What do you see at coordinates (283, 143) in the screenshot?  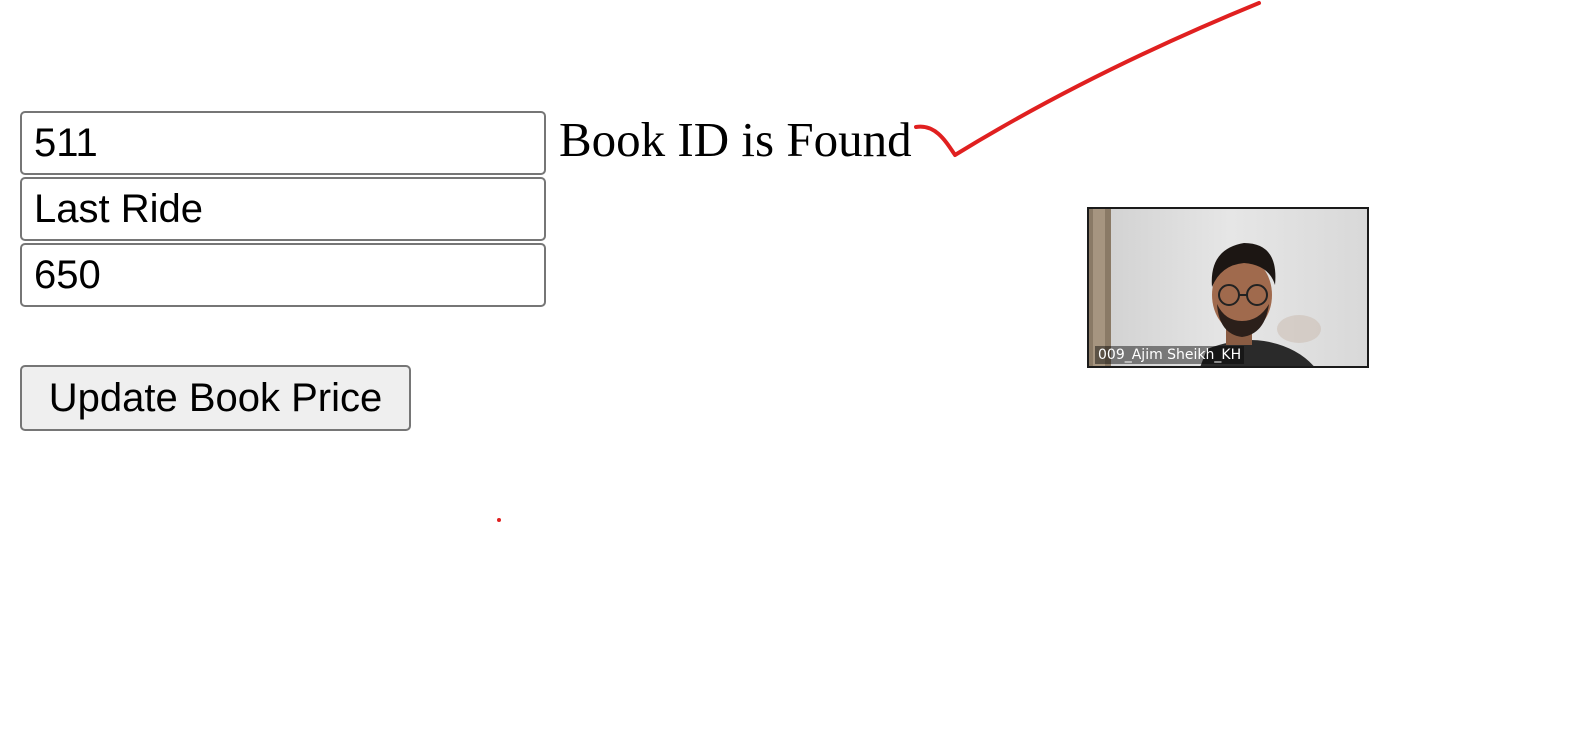 I see `book-id-input` at bounding box center [283, 143].